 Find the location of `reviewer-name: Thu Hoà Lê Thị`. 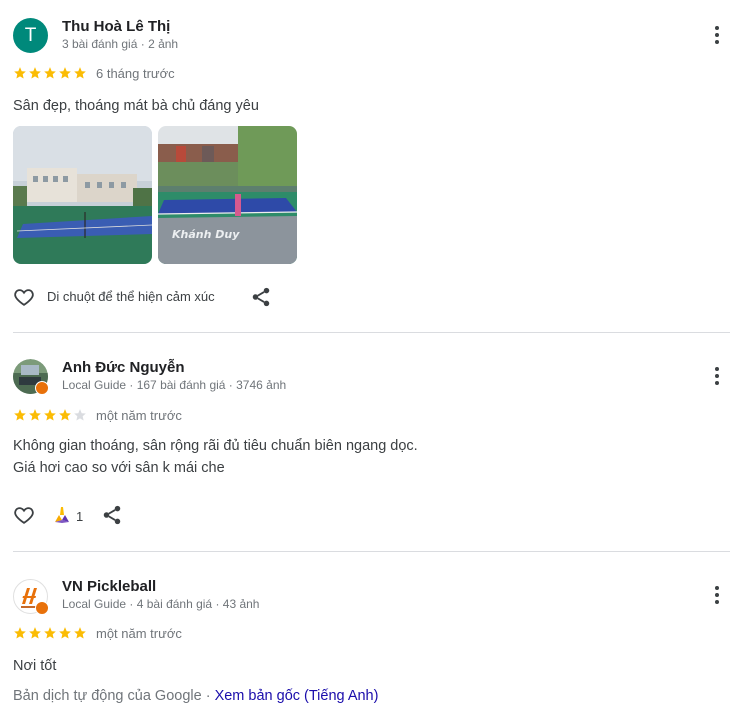

reviewer-name: Thu Hoà Lê Thị is located at coordinates (116, 26).